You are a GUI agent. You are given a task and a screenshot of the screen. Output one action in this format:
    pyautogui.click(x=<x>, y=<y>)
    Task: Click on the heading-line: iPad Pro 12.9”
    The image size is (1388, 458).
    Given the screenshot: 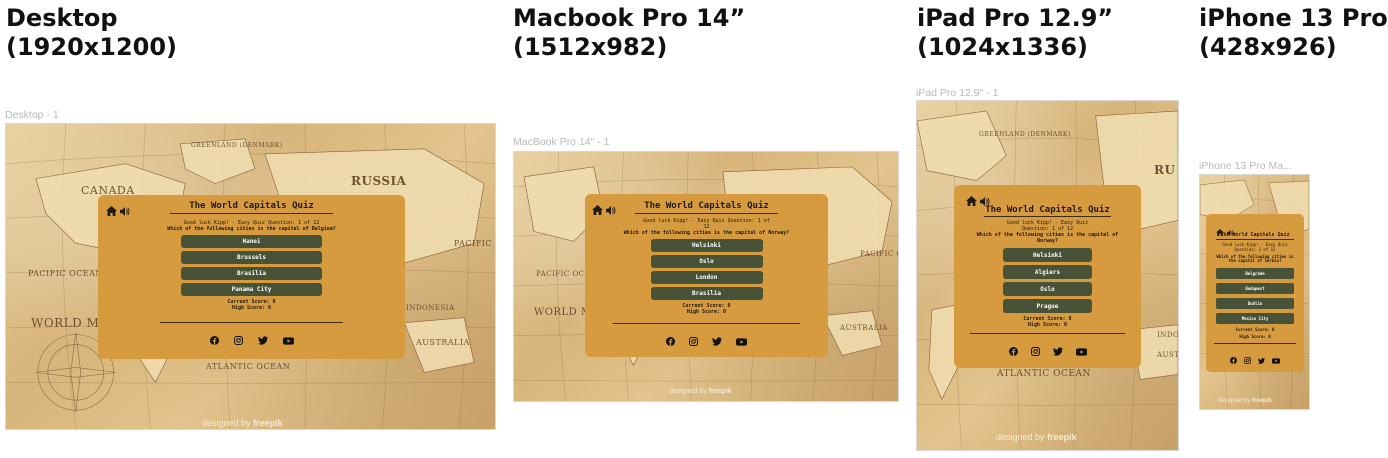 What is the action you would take?
    pyautogui.click(x=1015, y=18)
    